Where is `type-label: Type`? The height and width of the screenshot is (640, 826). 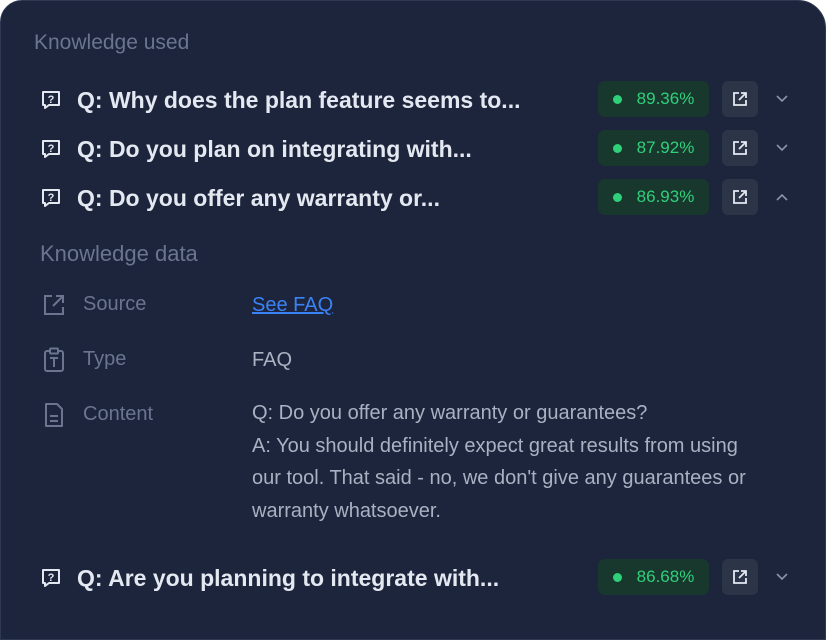 type-label: Type is located at coordinates (105, 359).